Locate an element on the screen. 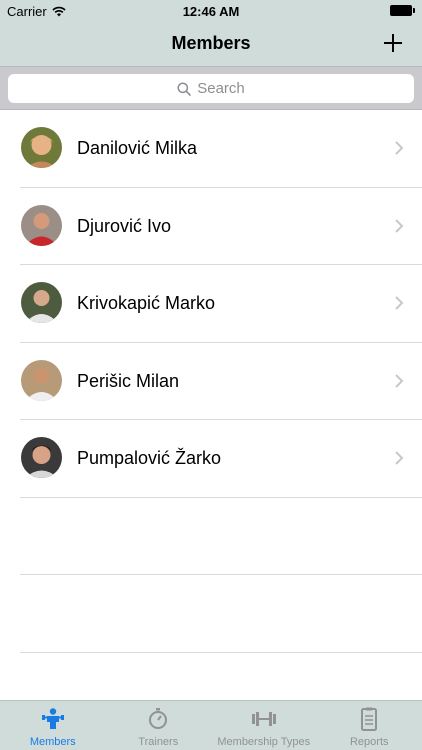 This screenshot has height=750, width=422. list-item: Djurović Ivo is located at coordinates (211, 226).